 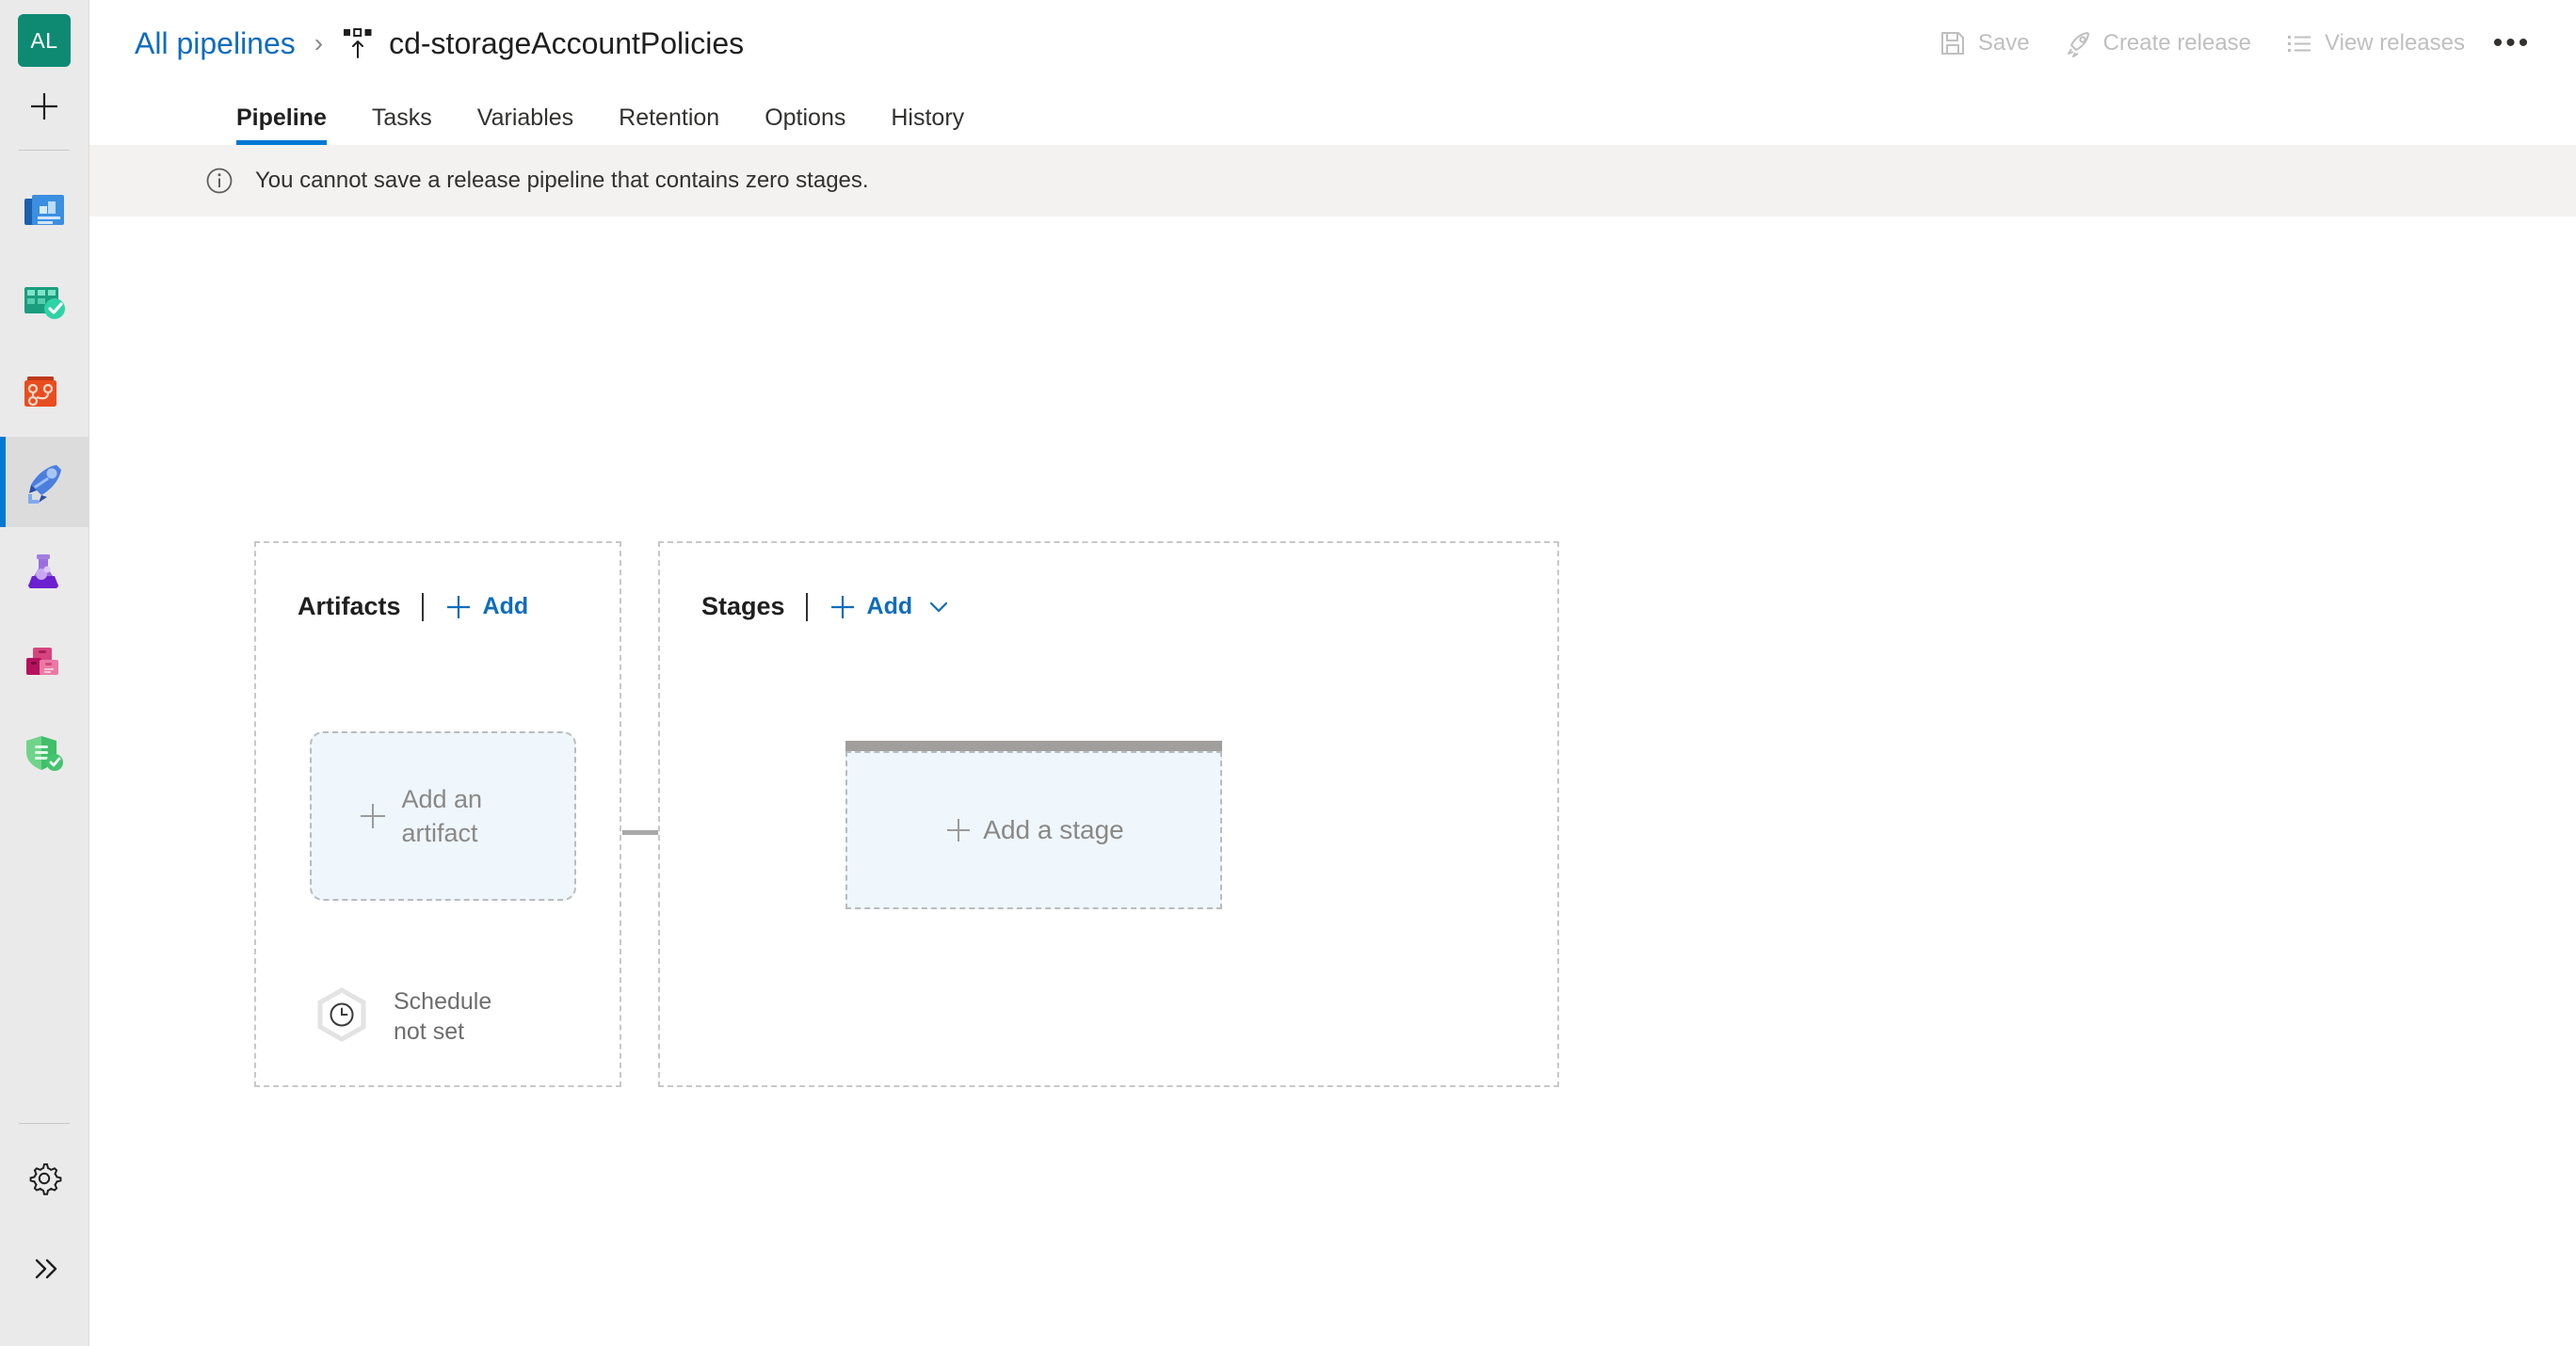 I want to click on artifact-stage-connector, so click(x=641, y=832).